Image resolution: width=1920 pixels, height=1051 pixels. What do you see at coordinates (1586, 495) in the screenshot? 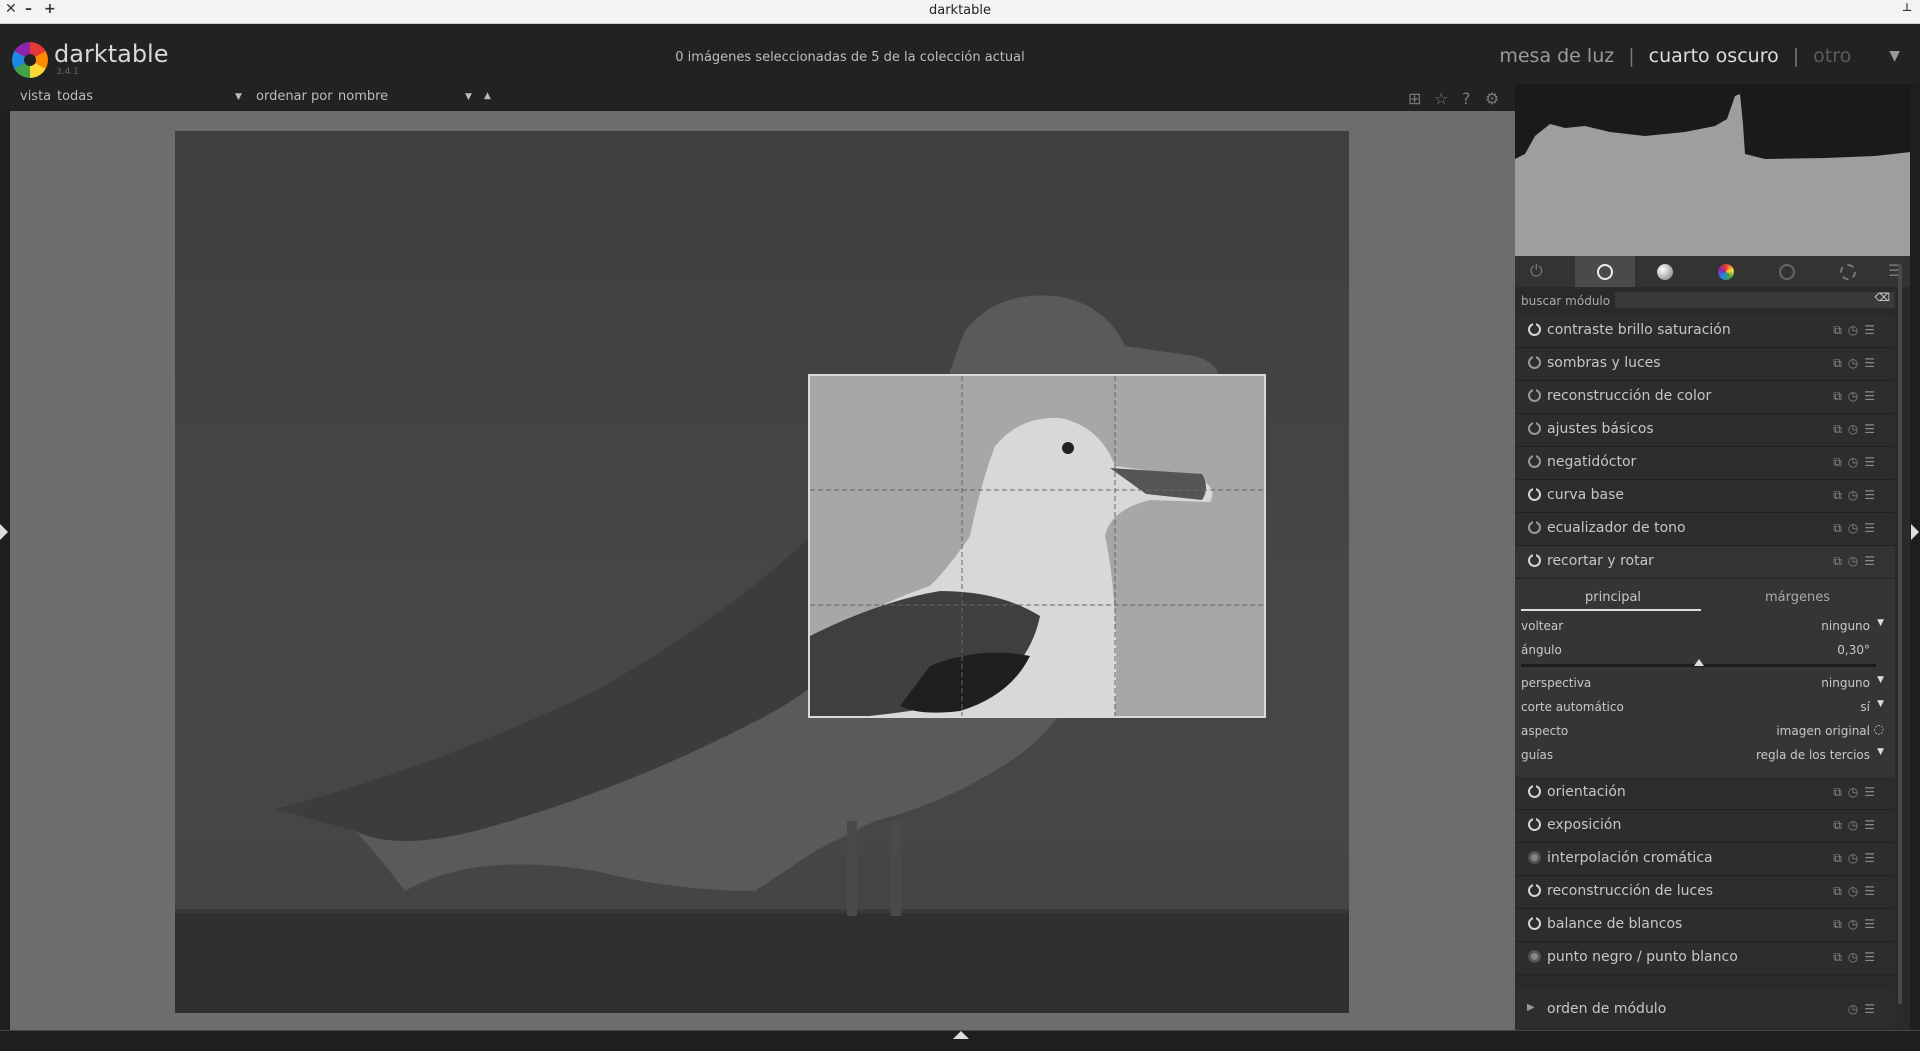
I see `module-name: curva base` at bounding box center [1586, 495].